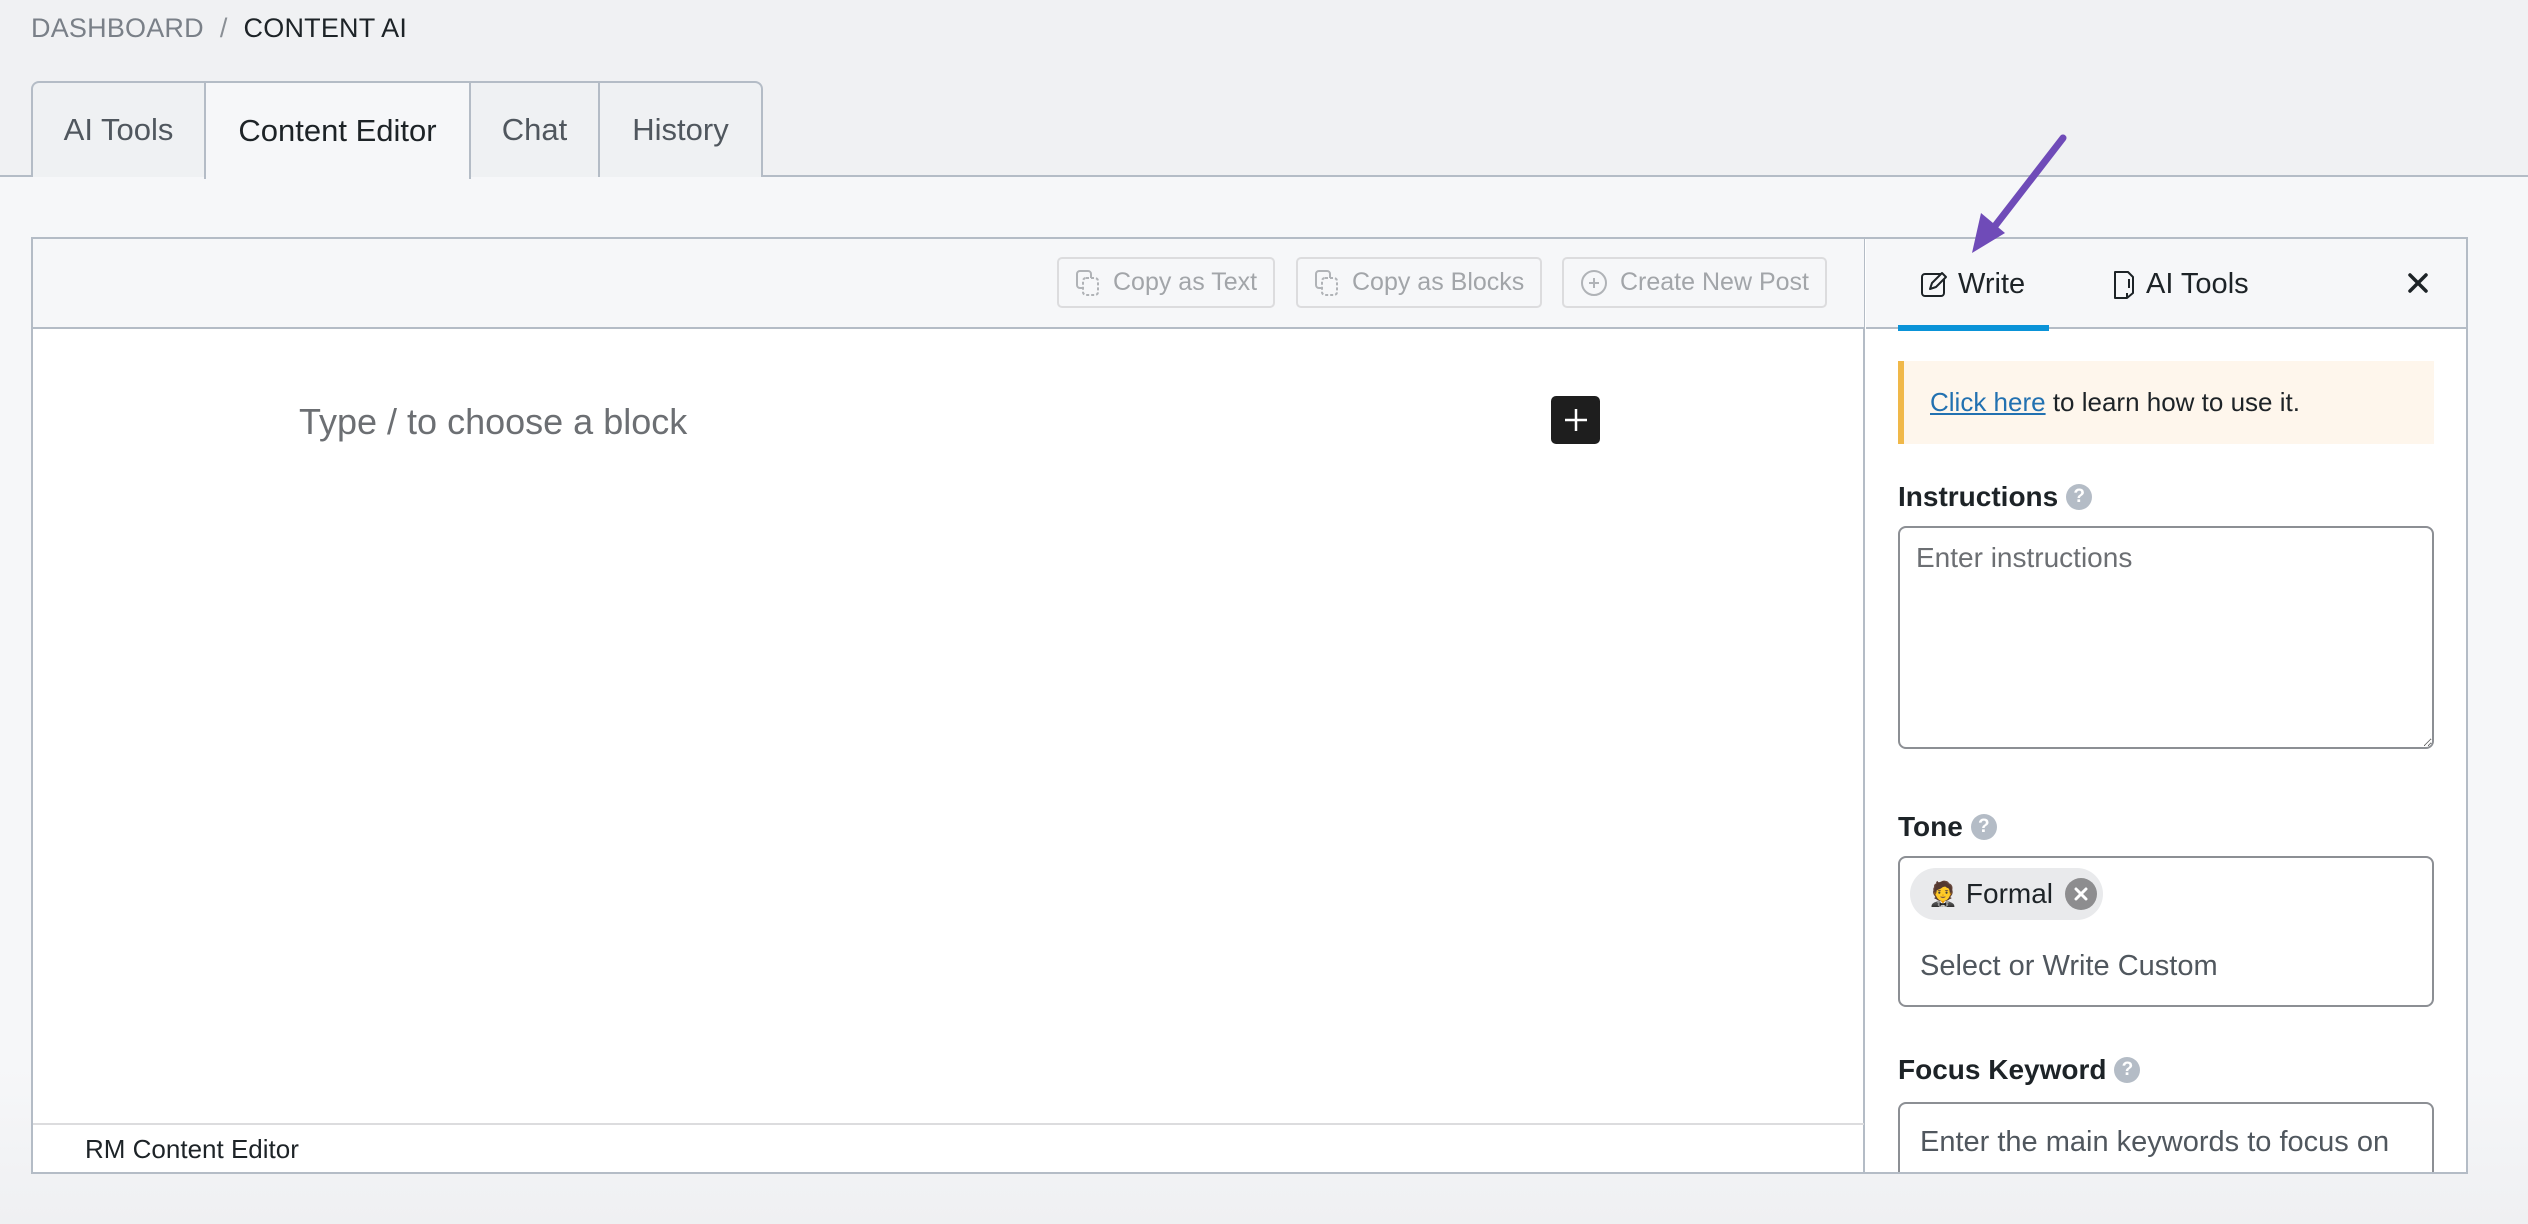  I want to click on copy-as-text-label: Copy as Text, so click(1185, 282).